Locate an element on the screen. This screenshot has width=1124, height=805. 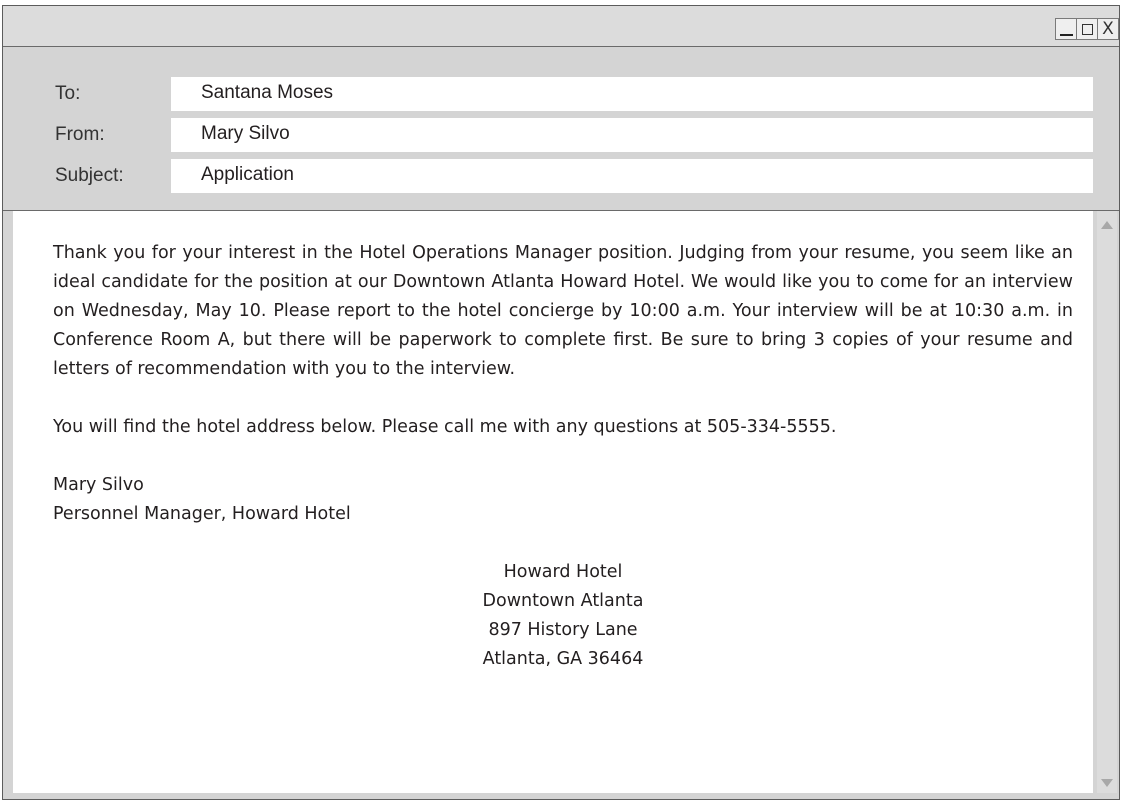
maximize-icon is located at coordinates (1087, 29).